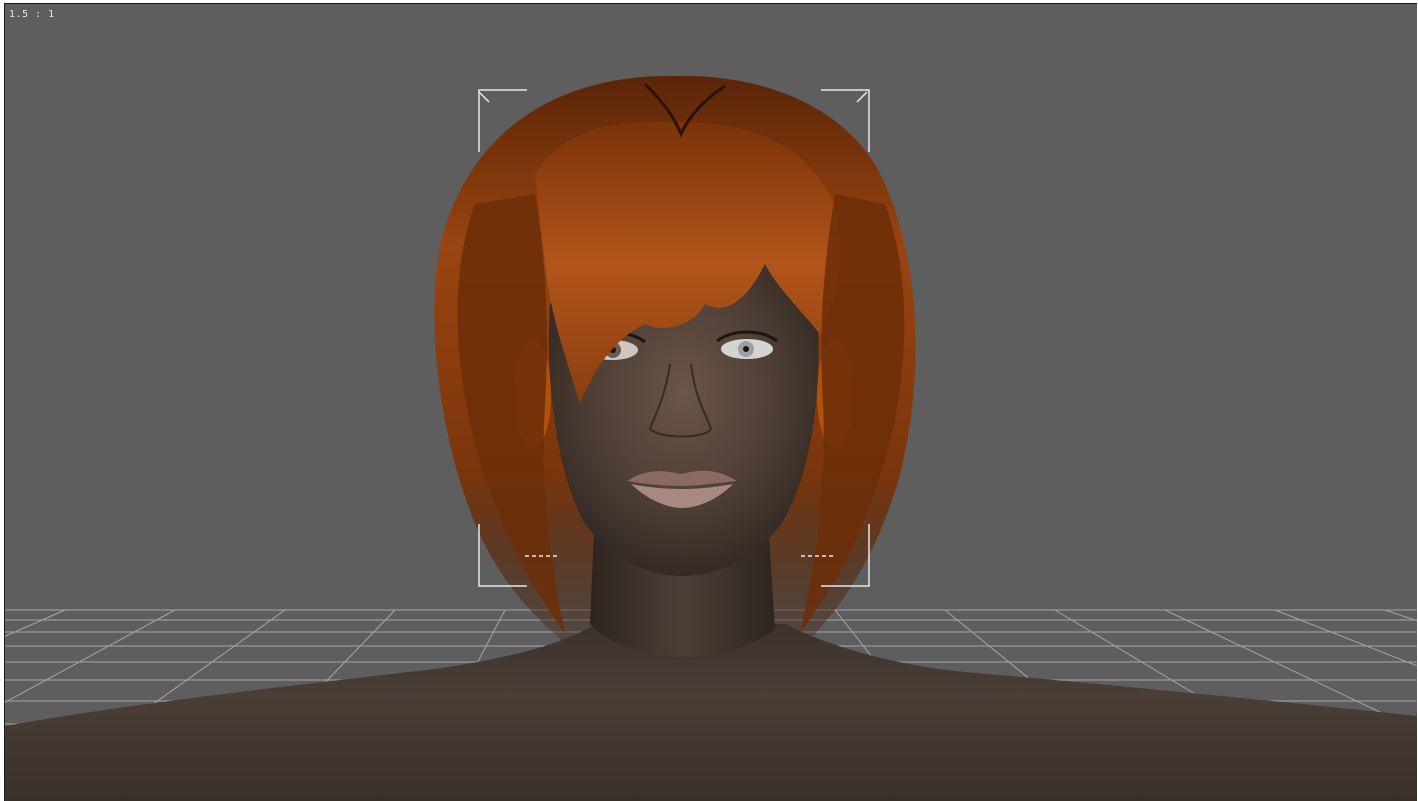 This screenshot has height=801, width=1418. What do you see at coordinates (32, 14) in the screenshot?
I see `aspect-ratio-label: 1.5 : 1` at bounding box center [32, 14].